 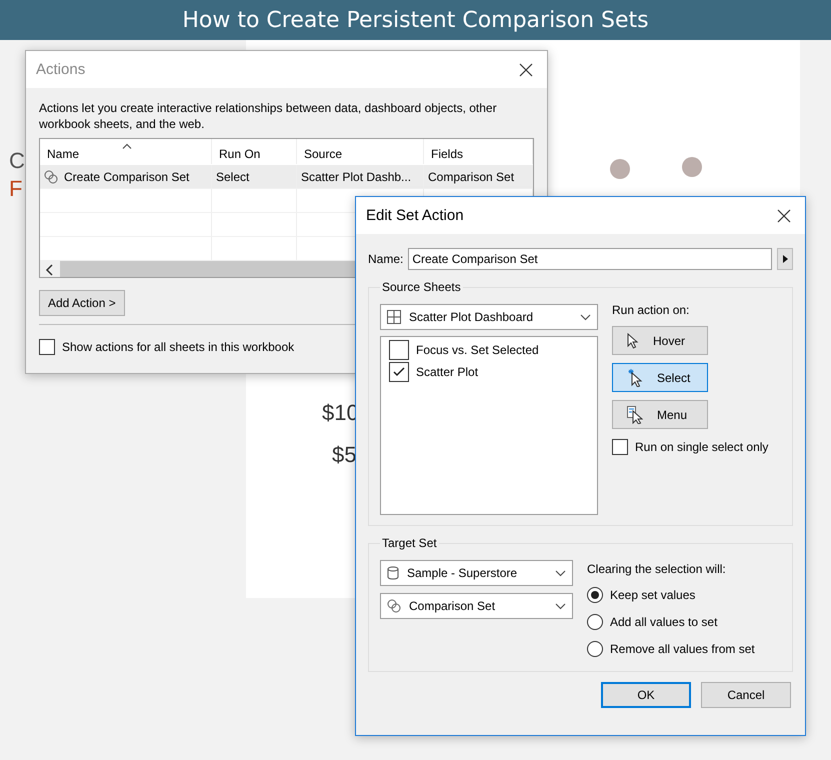 I want to click on name-field: Create Comparison Set, so click(x=590, y=259).